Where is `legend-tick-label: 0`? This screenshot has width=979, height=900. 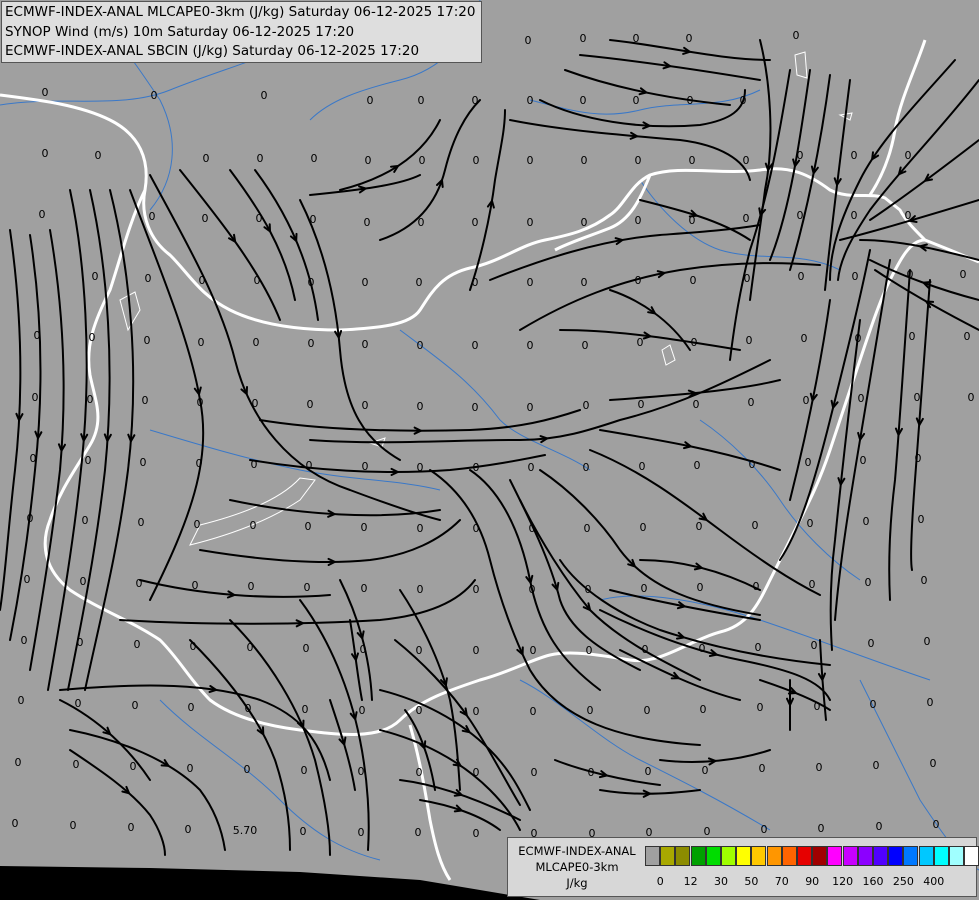
legend-tick-label: 0 is located at coordinates (660, 881).